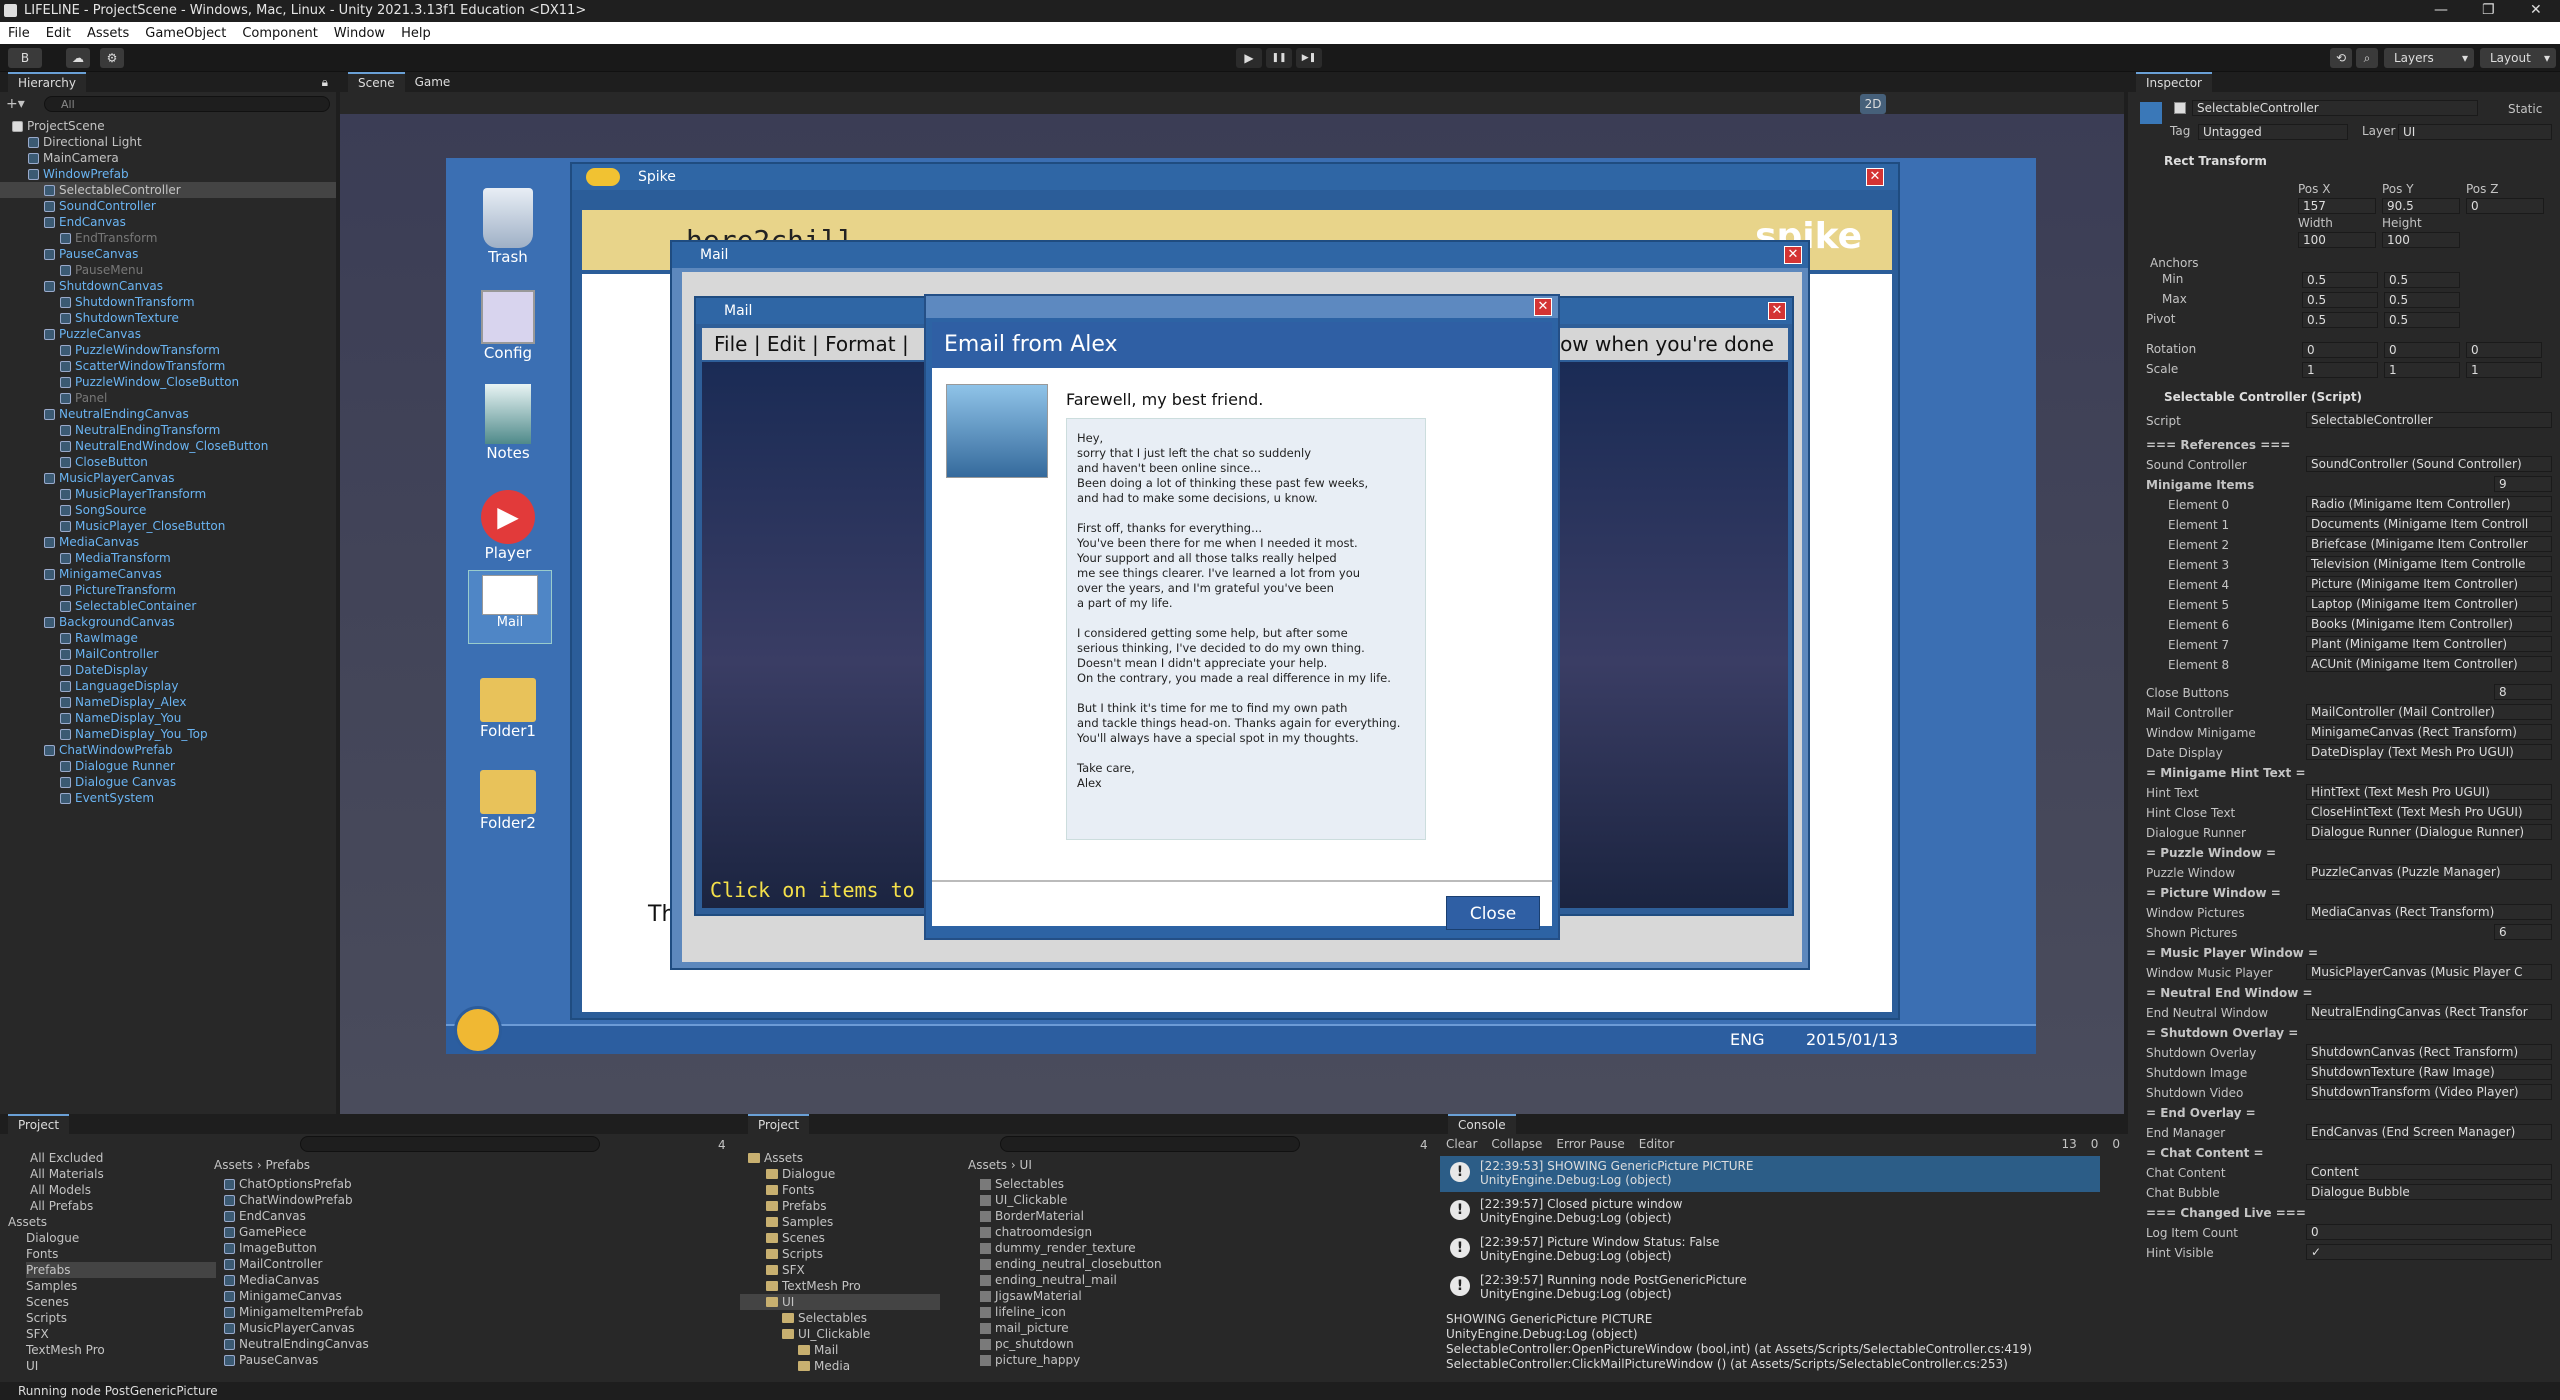 The image size is (2560, 1400). I want to click on project1-sidebar-item: All Materials, so click(115, 1174).